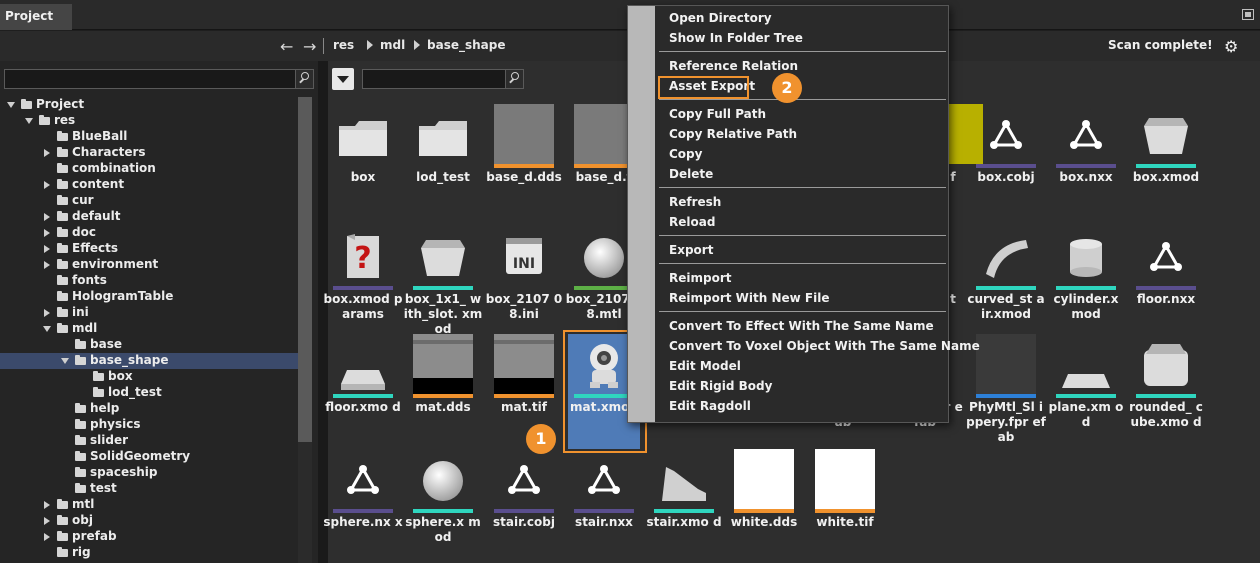 This screenshot has height=563, width=1260. What do you see at coordinates (700, 278) in the screenshot?
I see `menu-reimport: Reimport` at bounding box center [700, 278].